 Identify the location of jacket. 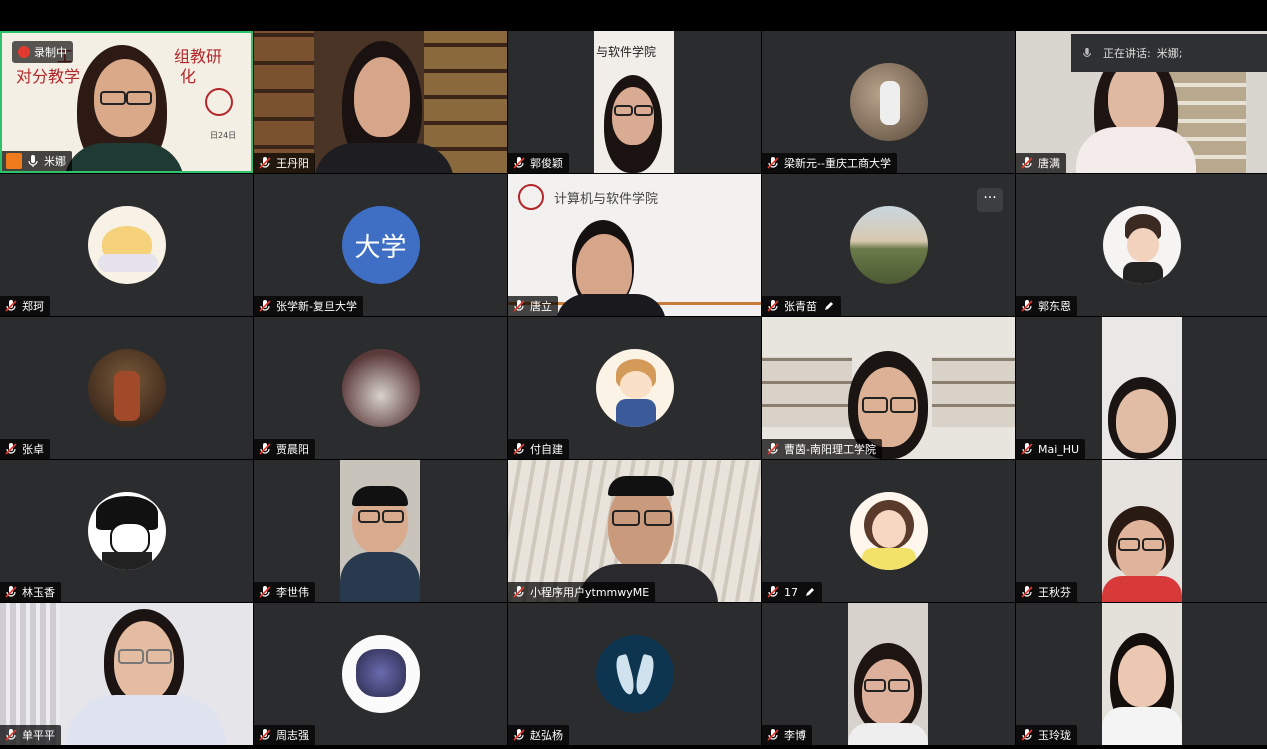
(146, 720).